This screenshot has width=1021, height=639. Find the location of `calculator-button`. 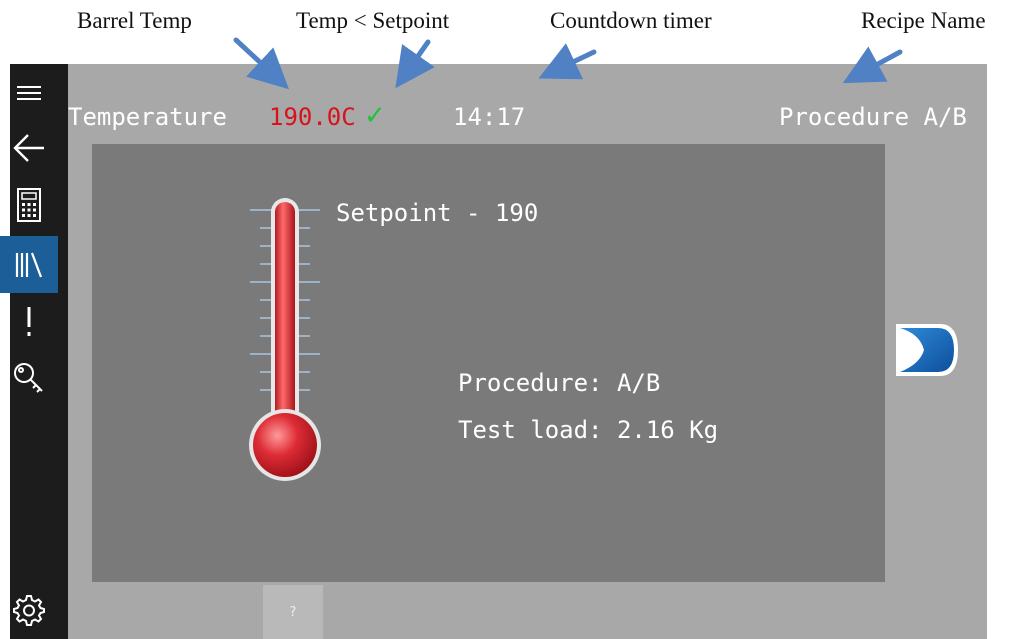

calculator-button is located at coordinates (29, 205).